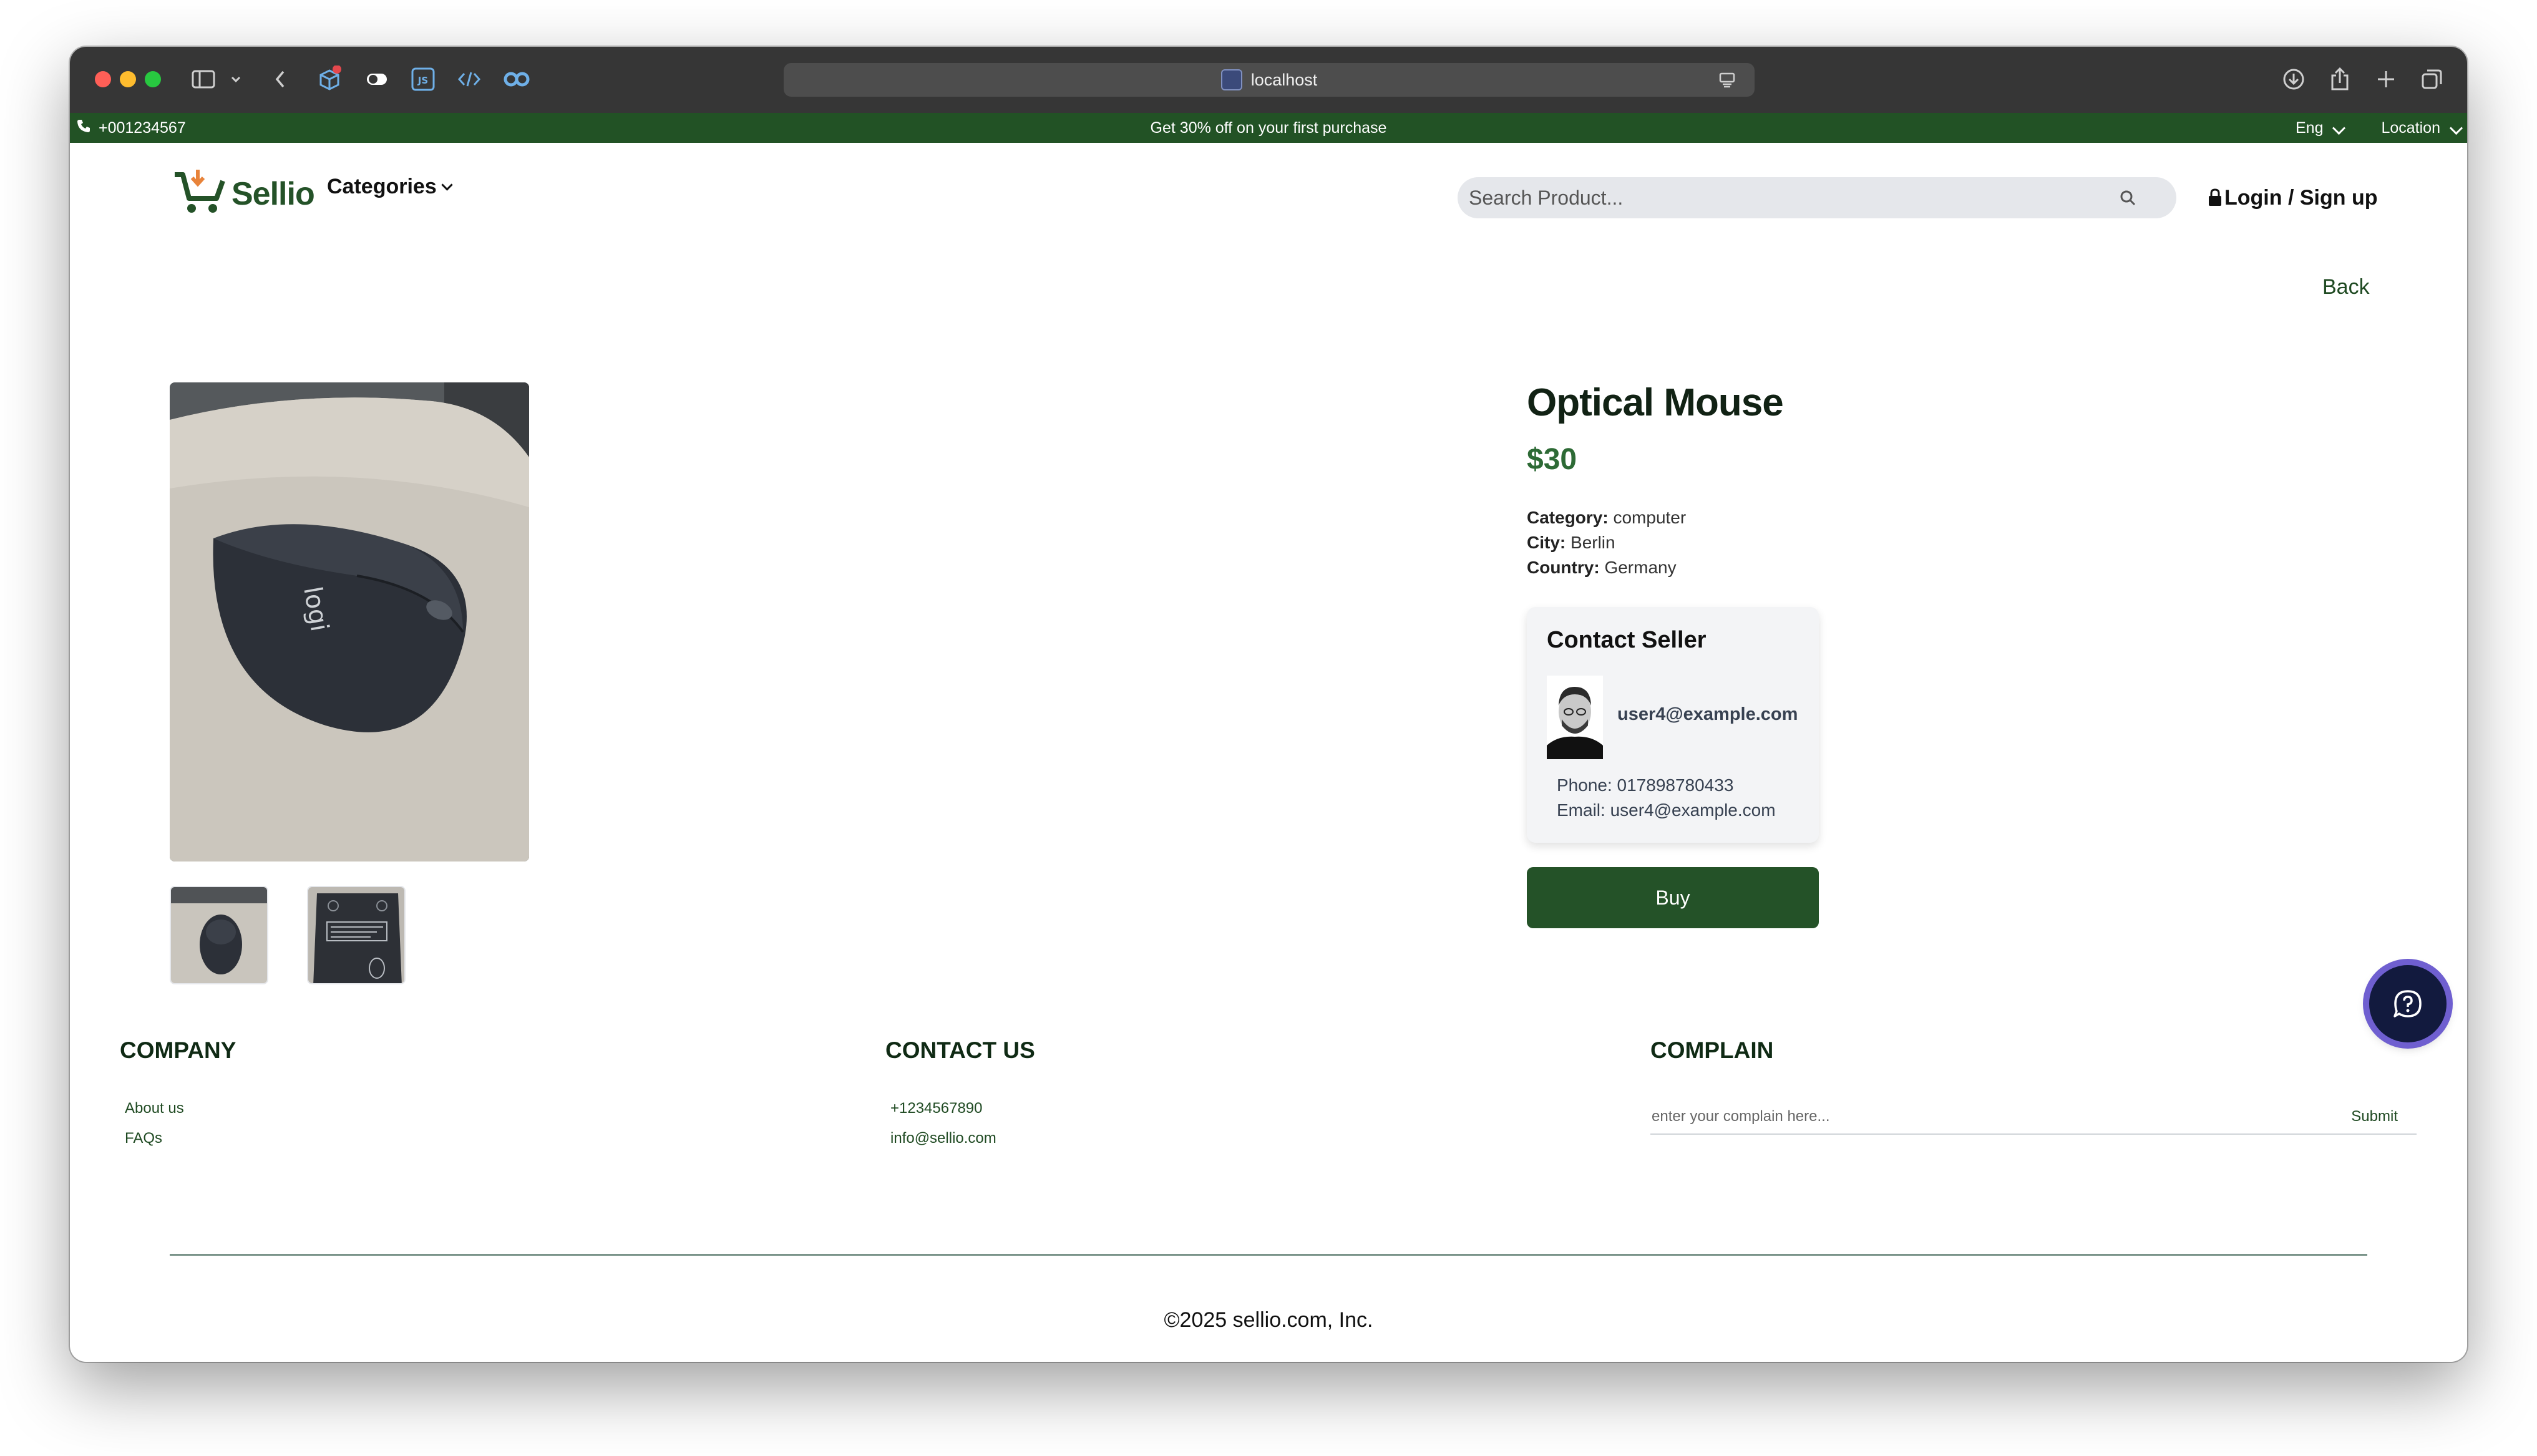 This screenshot has width=2537, height=1456. What do you see at coordinates (128, 79) in the screenshot?
I see `minimize-window-button` at bounding box center [128, 79].